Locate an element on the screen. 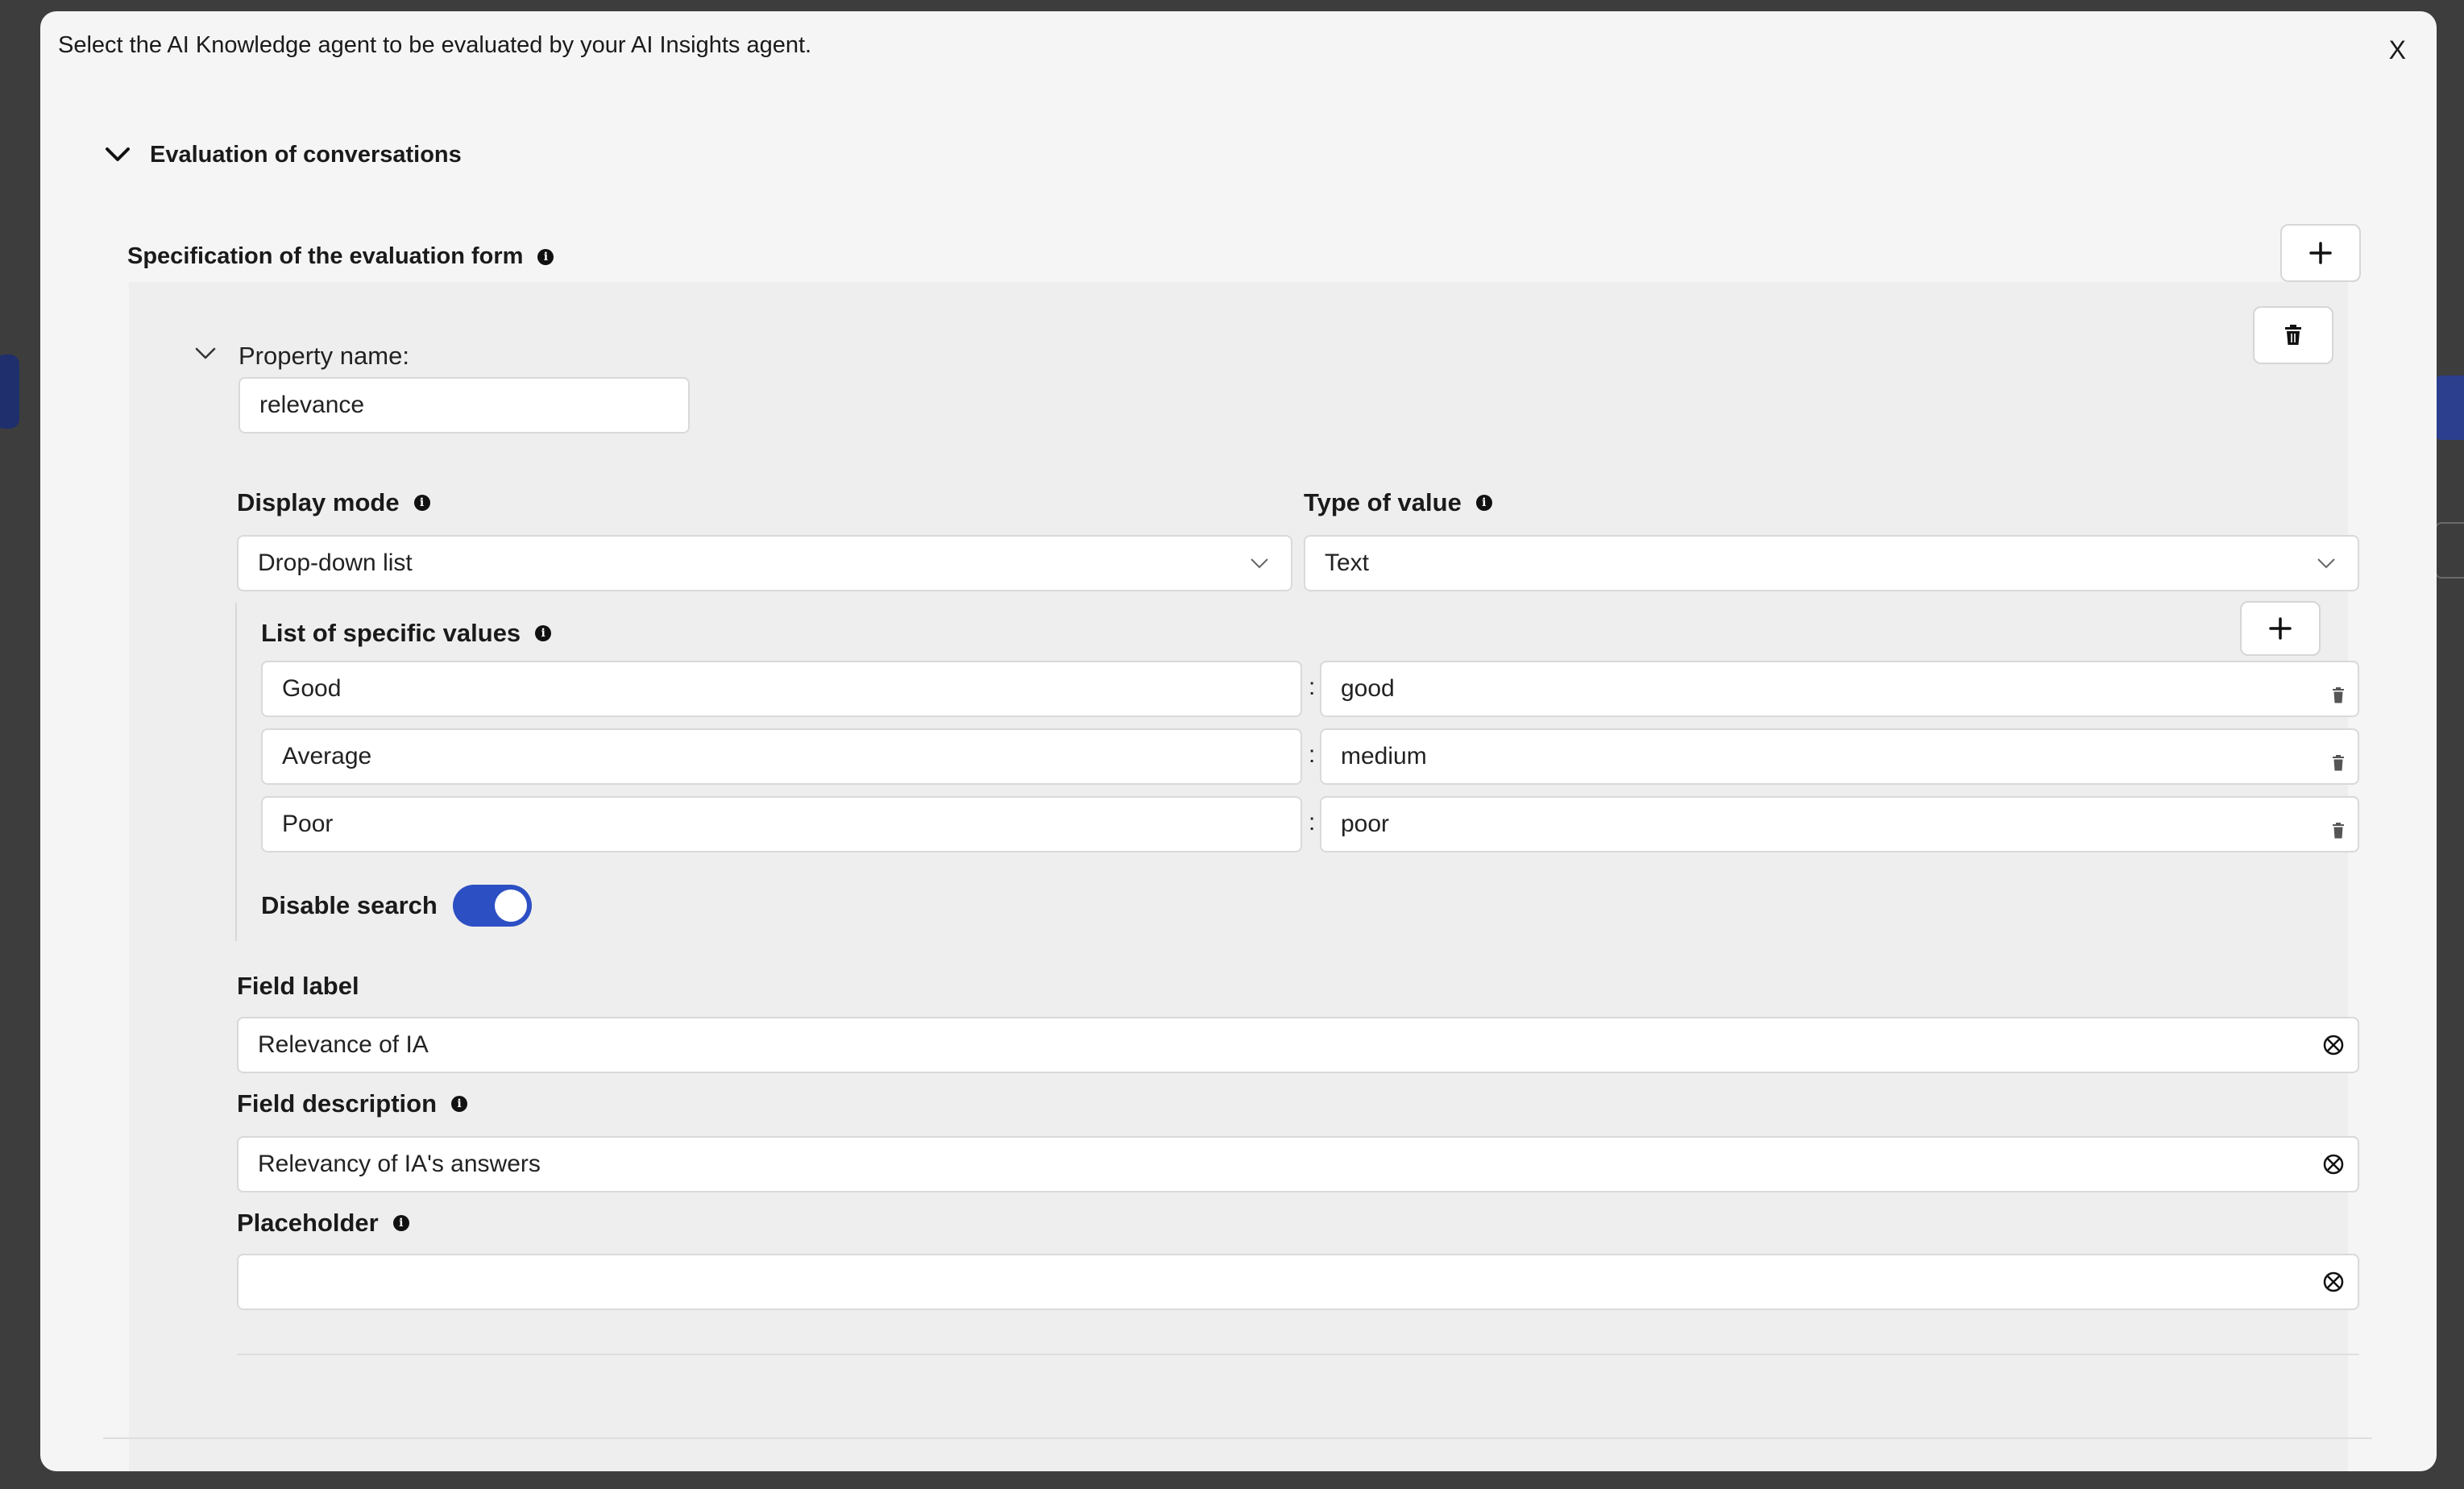  value-label-input: Average is located at coordinates (781, 756).